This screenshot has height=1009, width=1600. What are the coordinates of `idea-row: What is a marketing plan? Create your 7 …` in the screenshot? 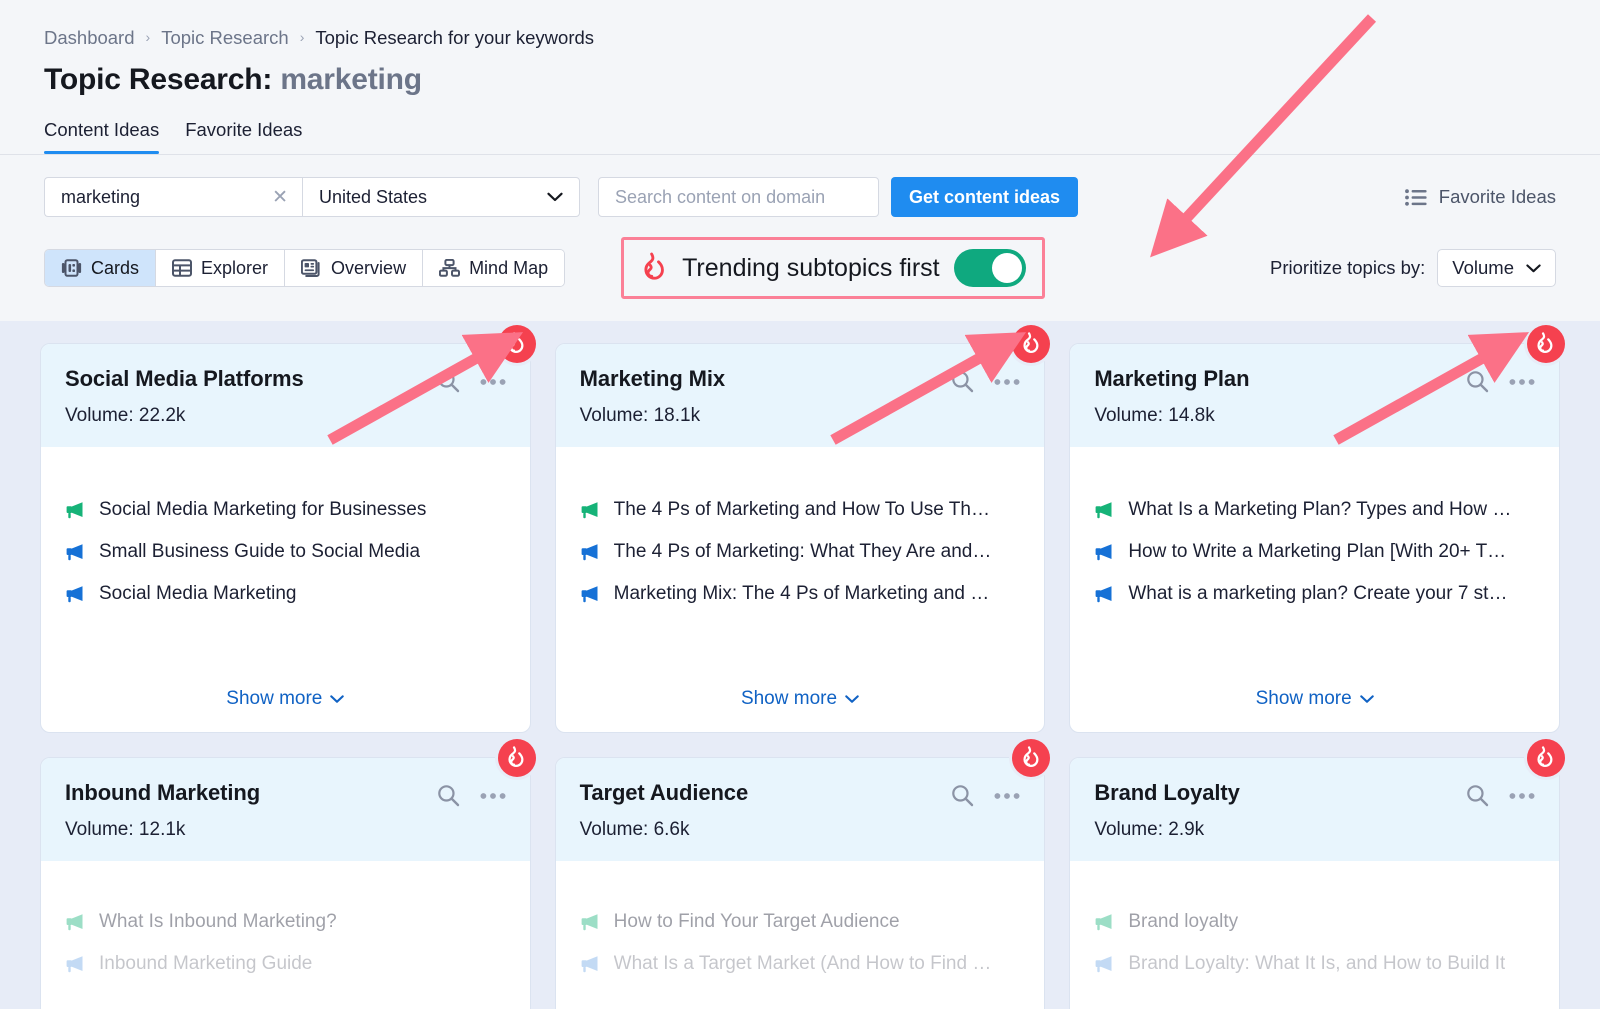 It's located at (1314, 594).